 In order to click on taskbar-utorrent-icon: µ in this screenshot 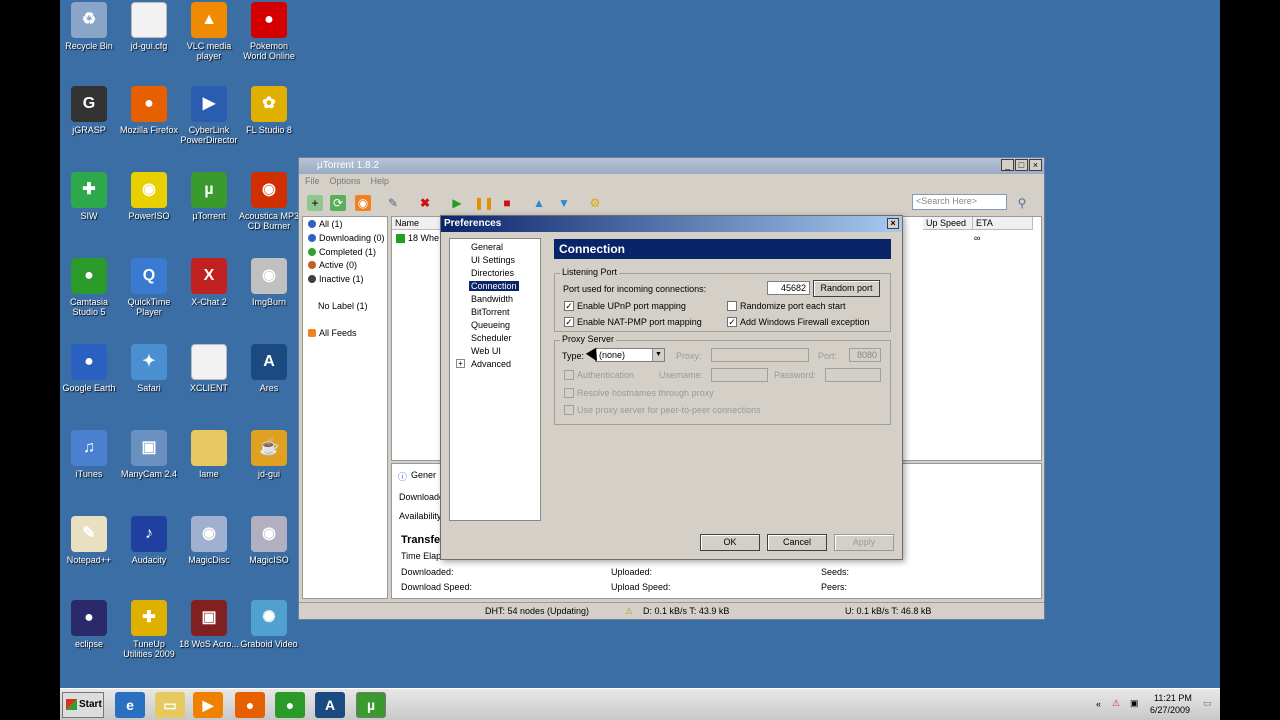, I will do `click(371, 705)`.